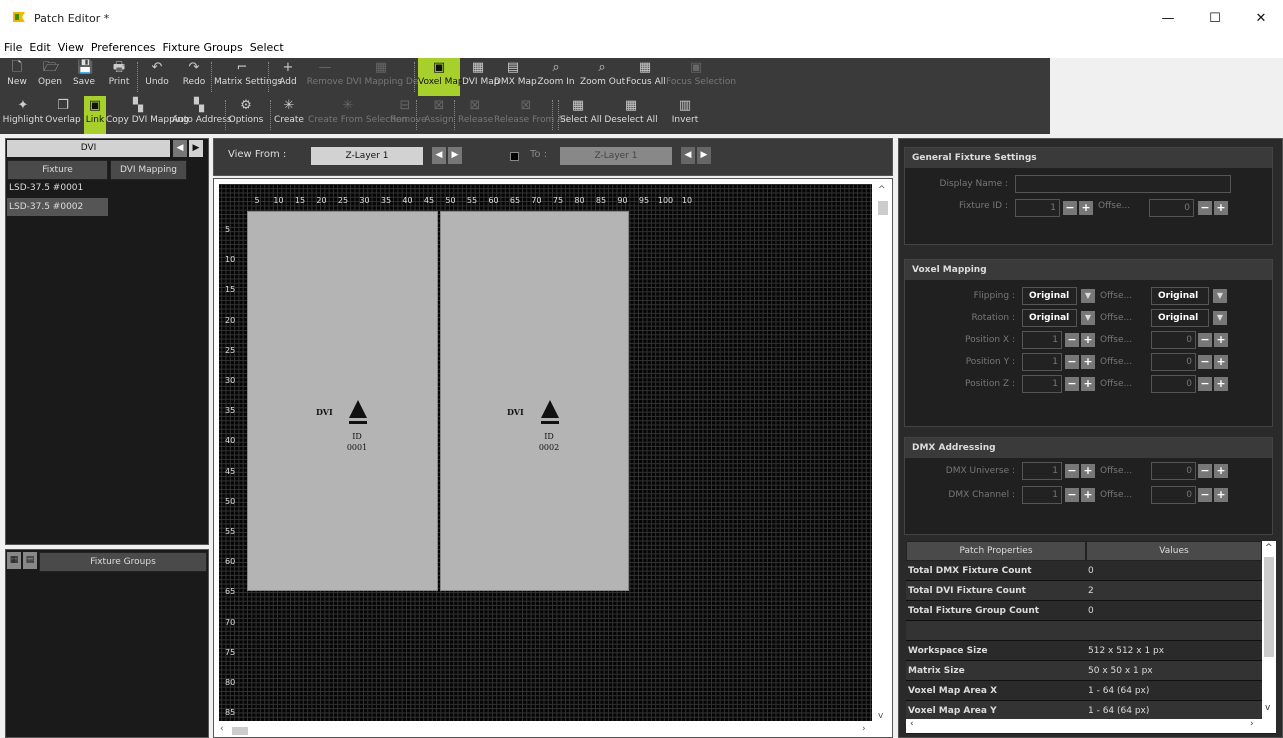 The height and width of the screenshot is (738, 1283). What do you see at coordinates (240, 731) in the screenshot?
I see `scroll-thumb-h` at bounding box center [240, 731].